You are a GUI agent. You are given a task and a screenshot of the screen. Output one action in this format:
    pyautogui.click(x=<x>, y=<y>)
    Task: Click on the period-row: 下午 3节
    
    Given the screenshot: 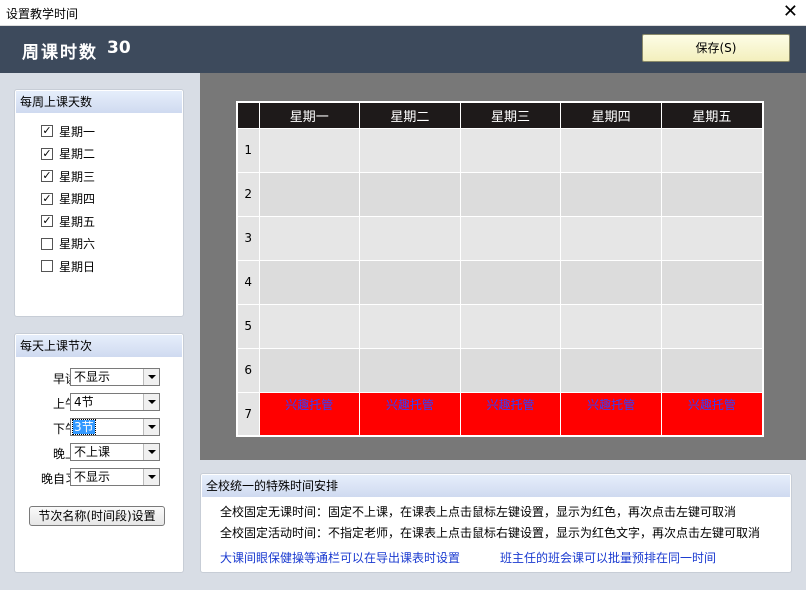 What is the action you would take?
    pyautogui.click(x=99, y=427)
    